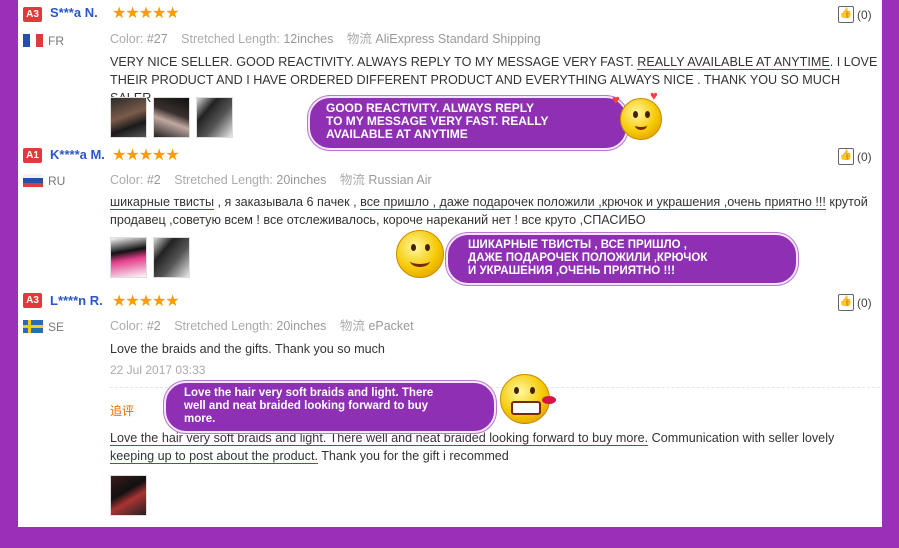  What do you see at coordinates (400, 180) in the screenshot?
I see `shipping-value: Russian Air` at bounding box center [400, 180].